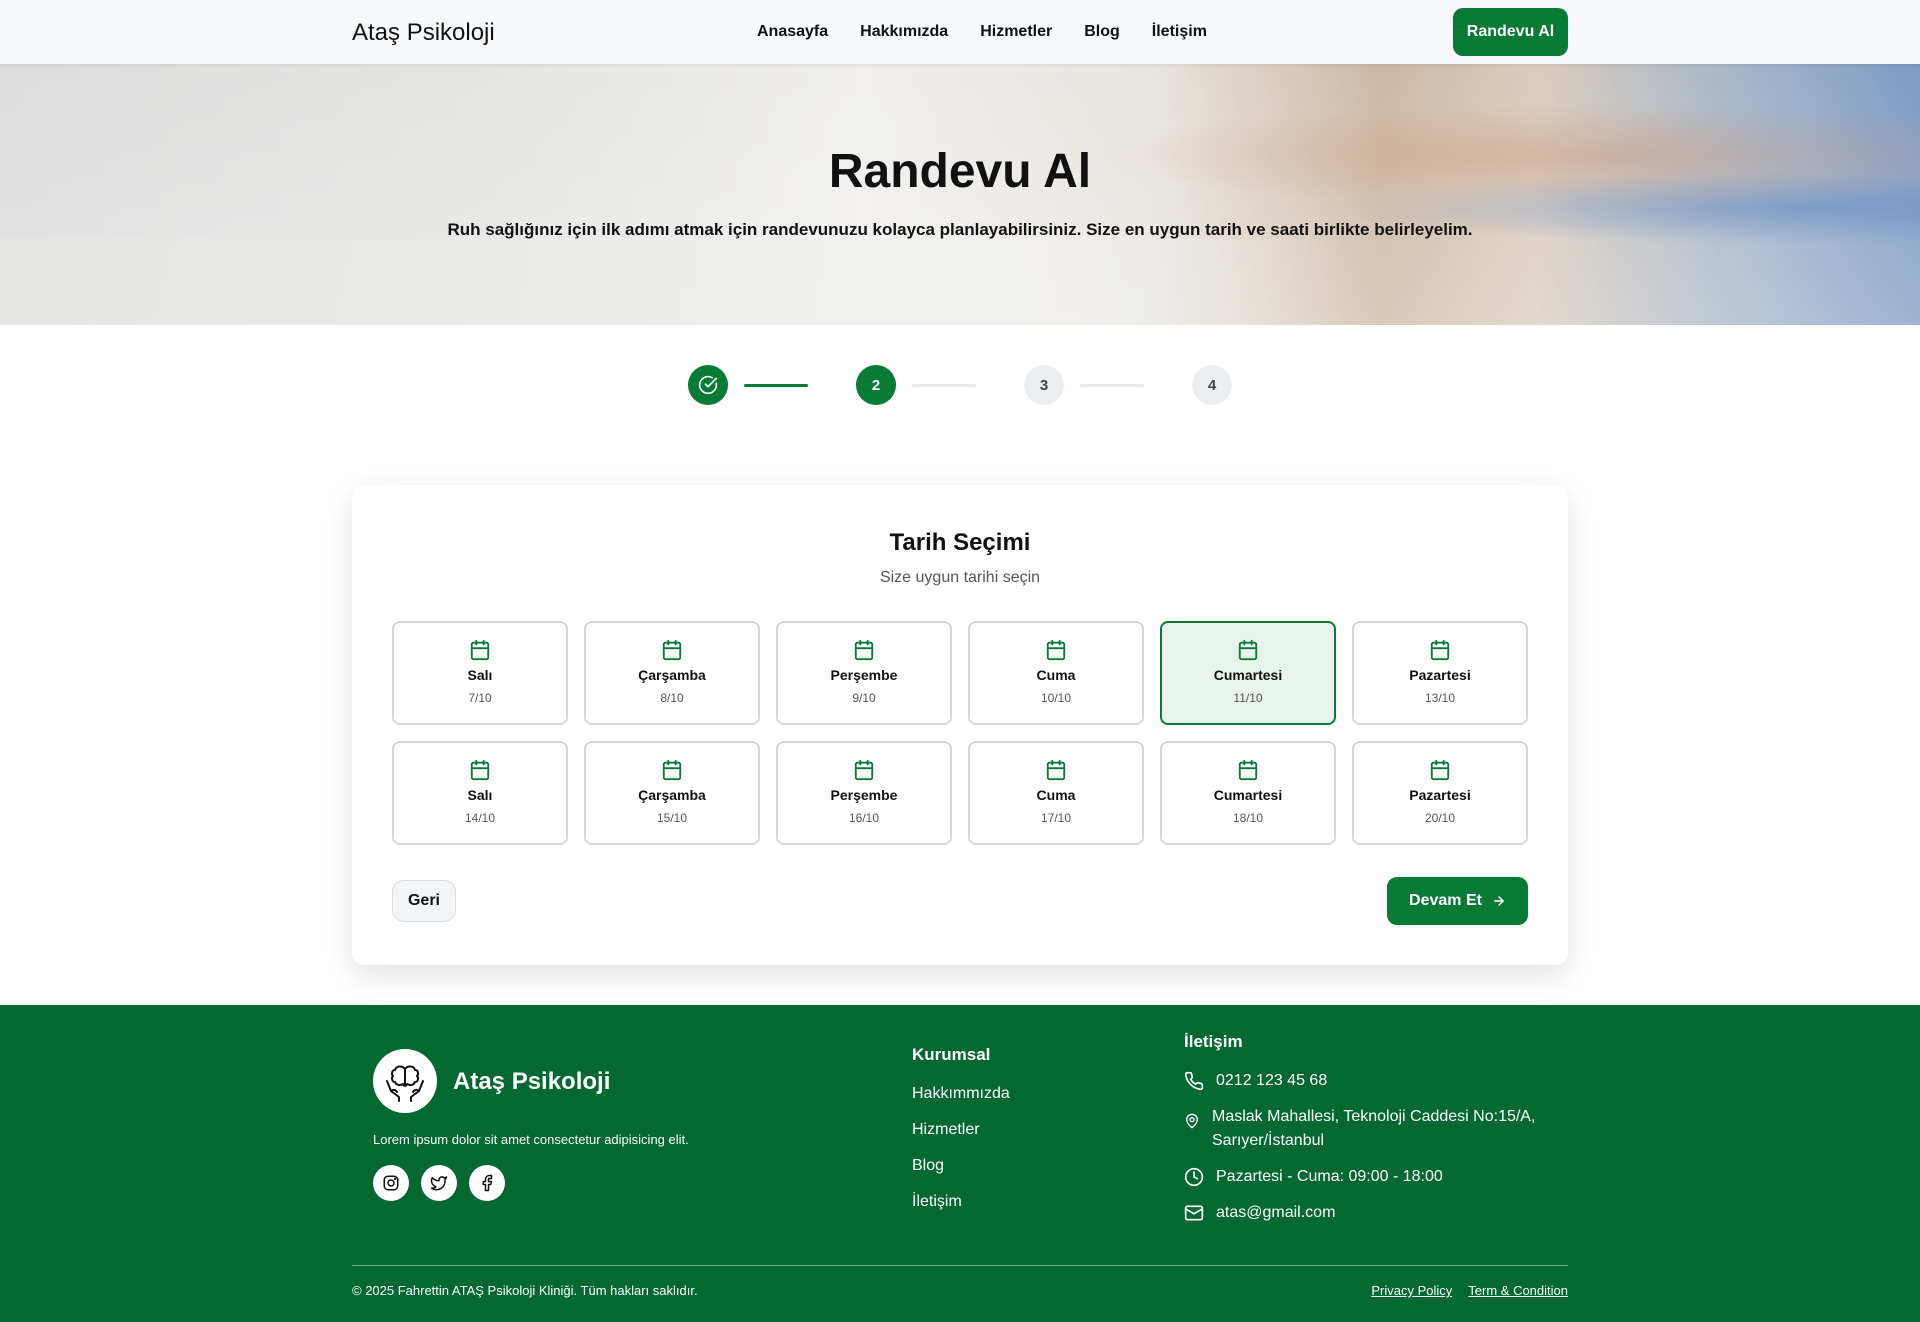  I want to click on date-option: Cumartesi 18/10, so click(1248, 793).